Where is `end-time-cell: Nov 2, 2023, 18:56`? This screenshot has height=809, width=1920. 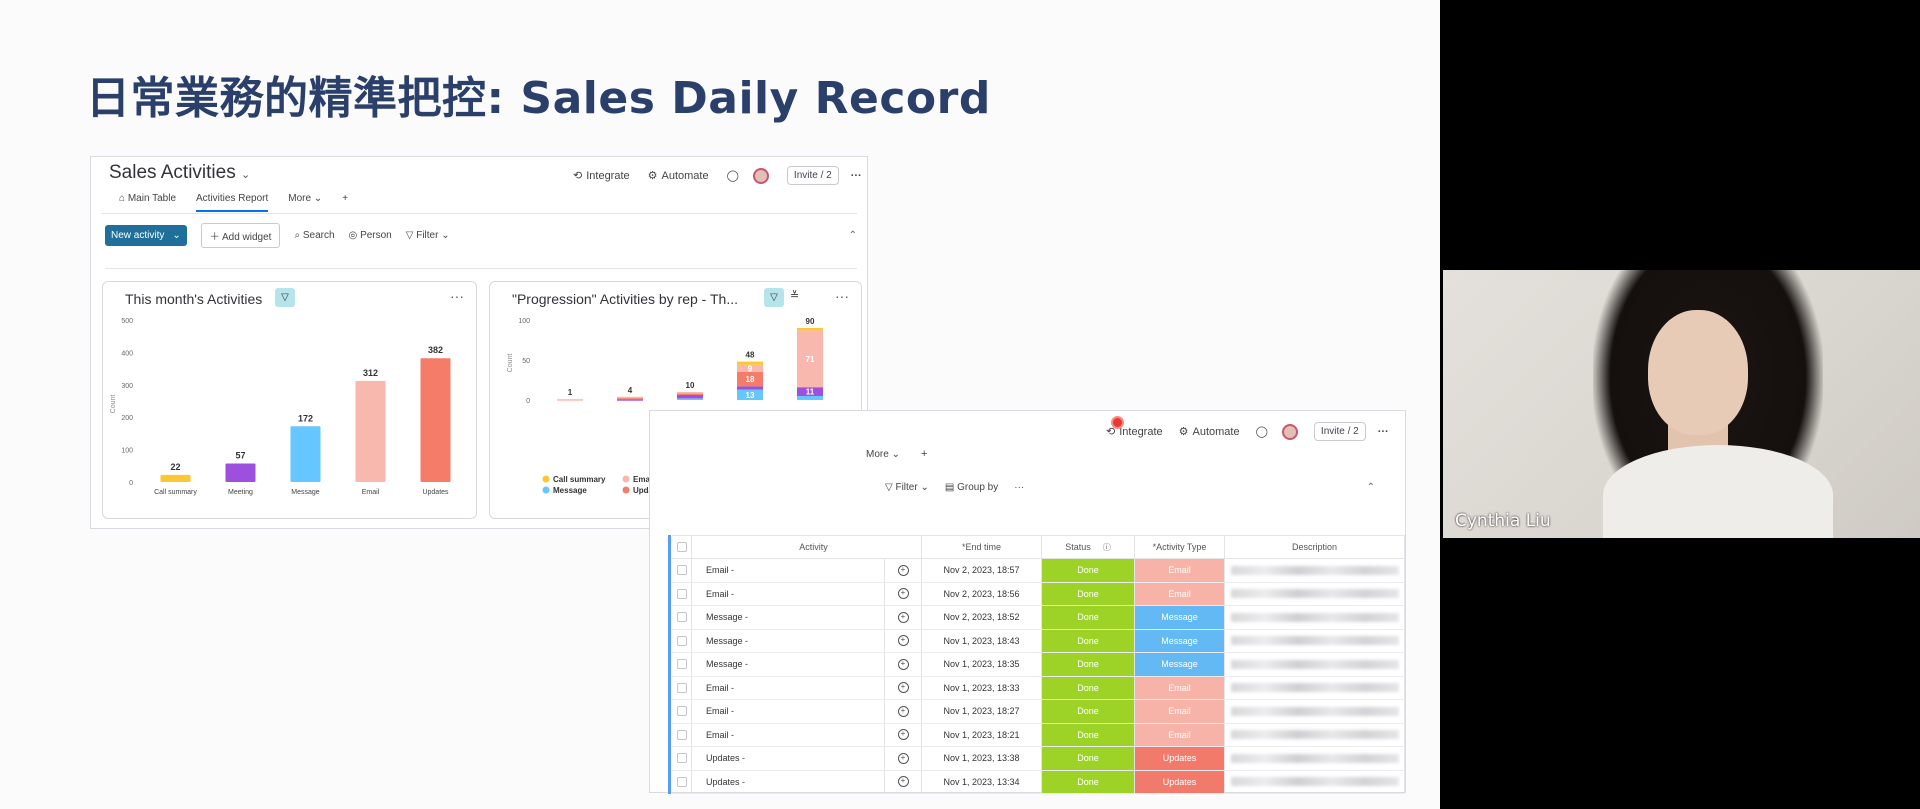
end-time-cell: Nov 2, 2023, 18:56 is located at coordinates (982, 593).